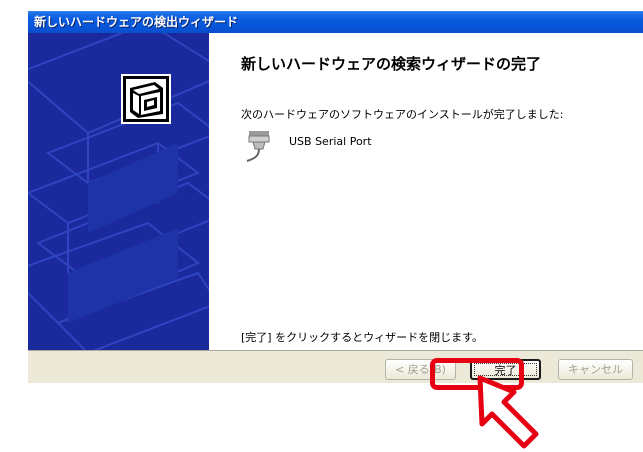  What do you see at coordinates (335, 22) in the screenshot?
I see `title-bar: 新しいハードウェアの検出ウィザード` at bounding box center [335, 22].